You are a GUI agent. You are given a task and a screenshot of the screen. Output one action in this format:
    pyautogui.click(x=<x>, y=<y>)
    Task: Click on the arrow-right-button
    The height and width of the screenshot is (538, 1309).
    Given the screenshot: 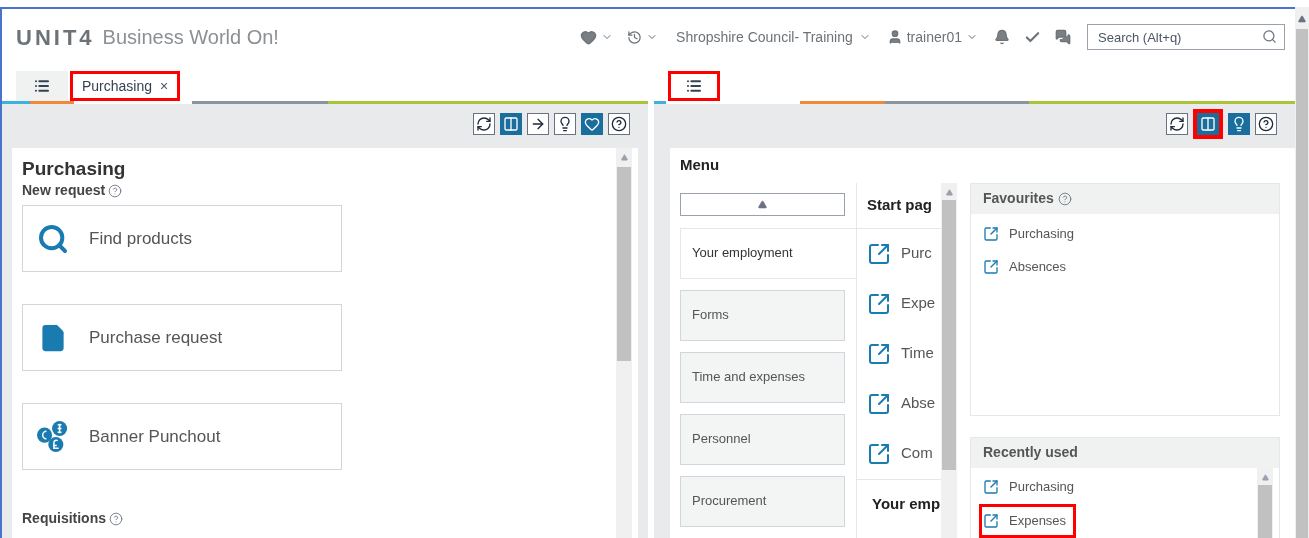 What is the action you would take?
    pyautogui.click(x=538, y=124)
    